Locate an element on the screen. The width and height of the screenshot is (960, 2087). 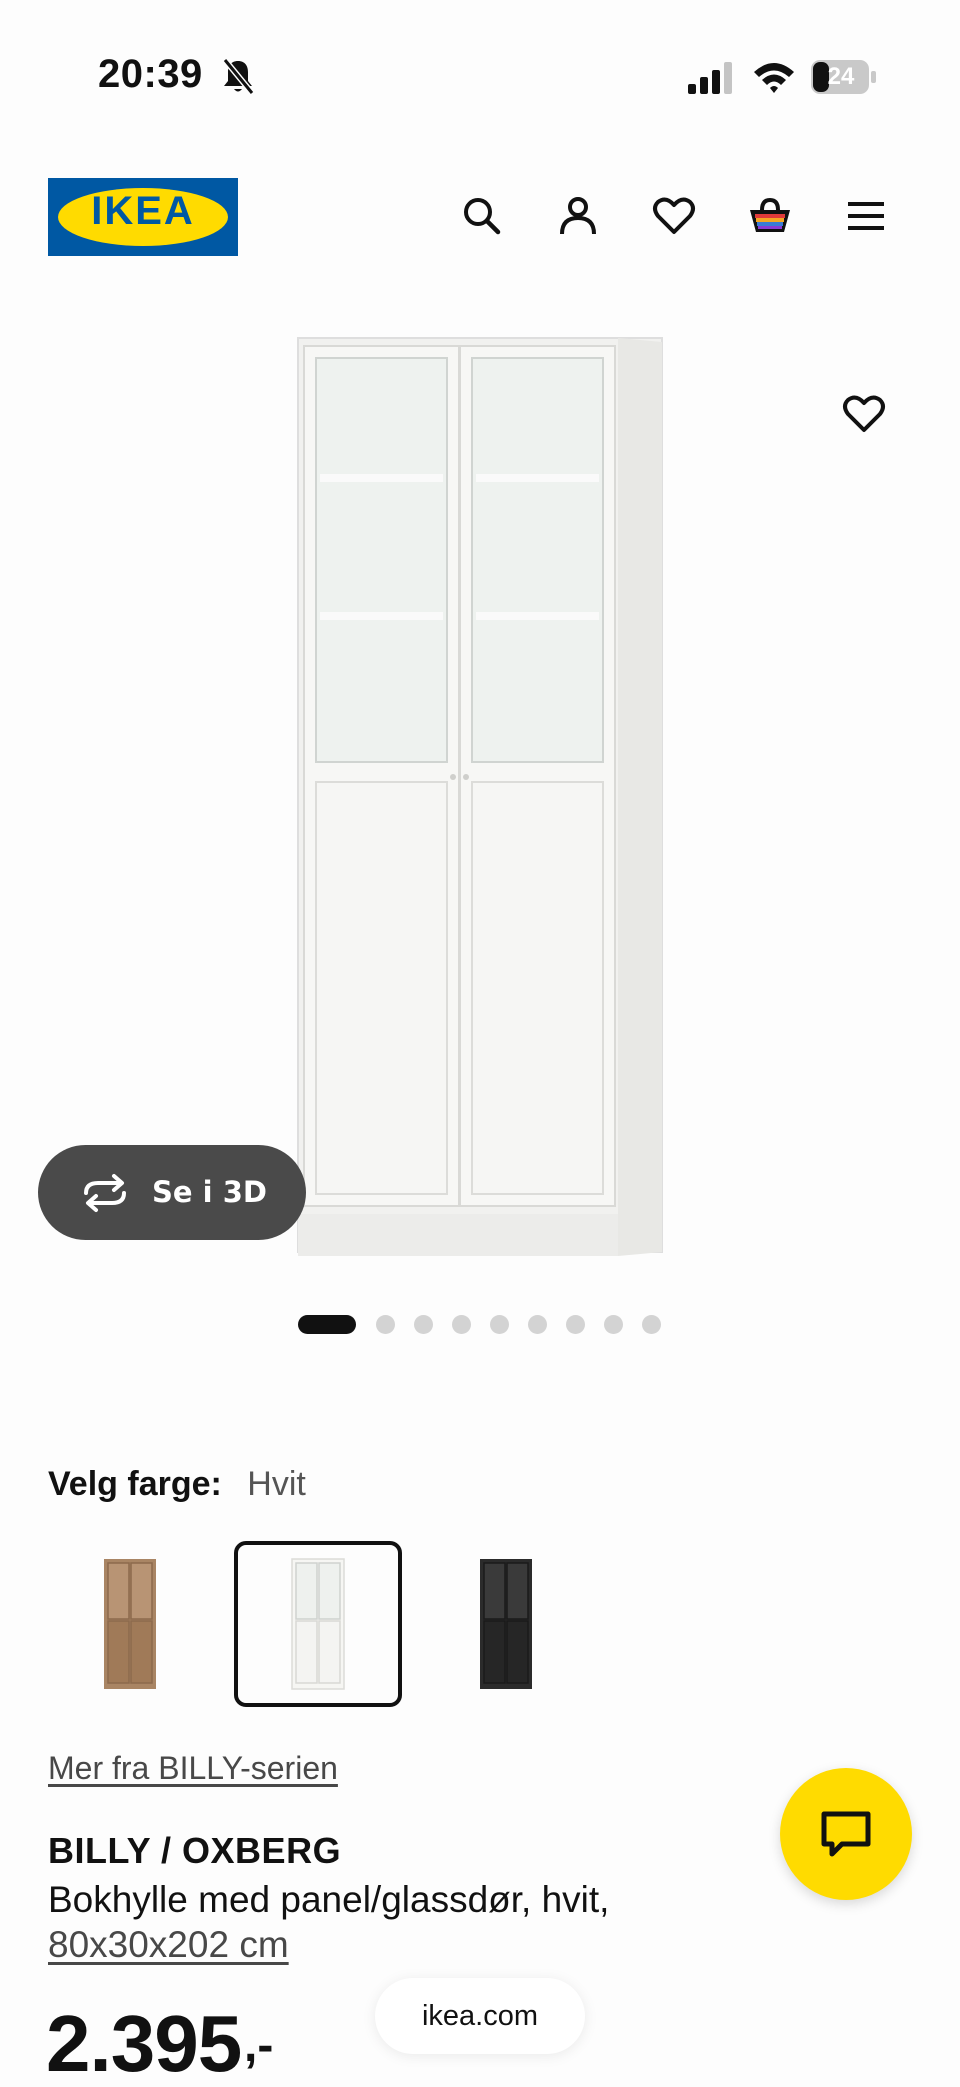
product-name: BILLY / OXBERG is located at coordinates (195, 1850).